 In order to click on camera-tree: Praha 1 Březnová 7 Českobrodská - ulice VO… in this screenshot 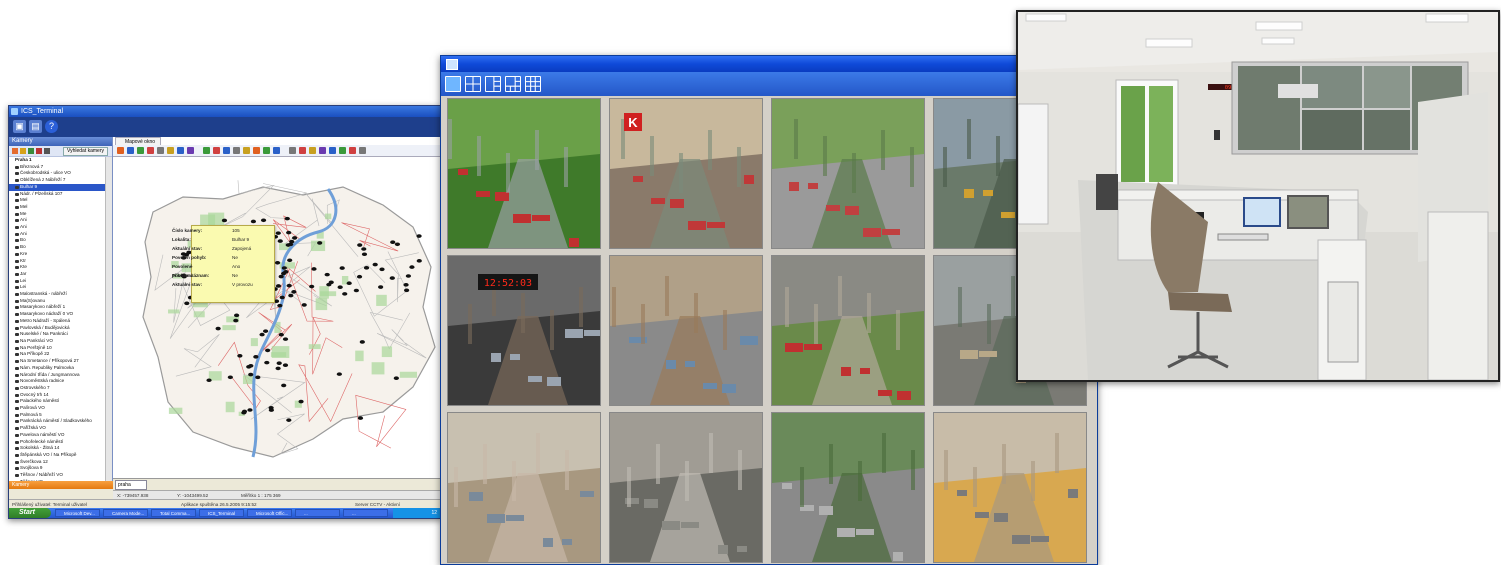, I will do `click(57, 322)`.